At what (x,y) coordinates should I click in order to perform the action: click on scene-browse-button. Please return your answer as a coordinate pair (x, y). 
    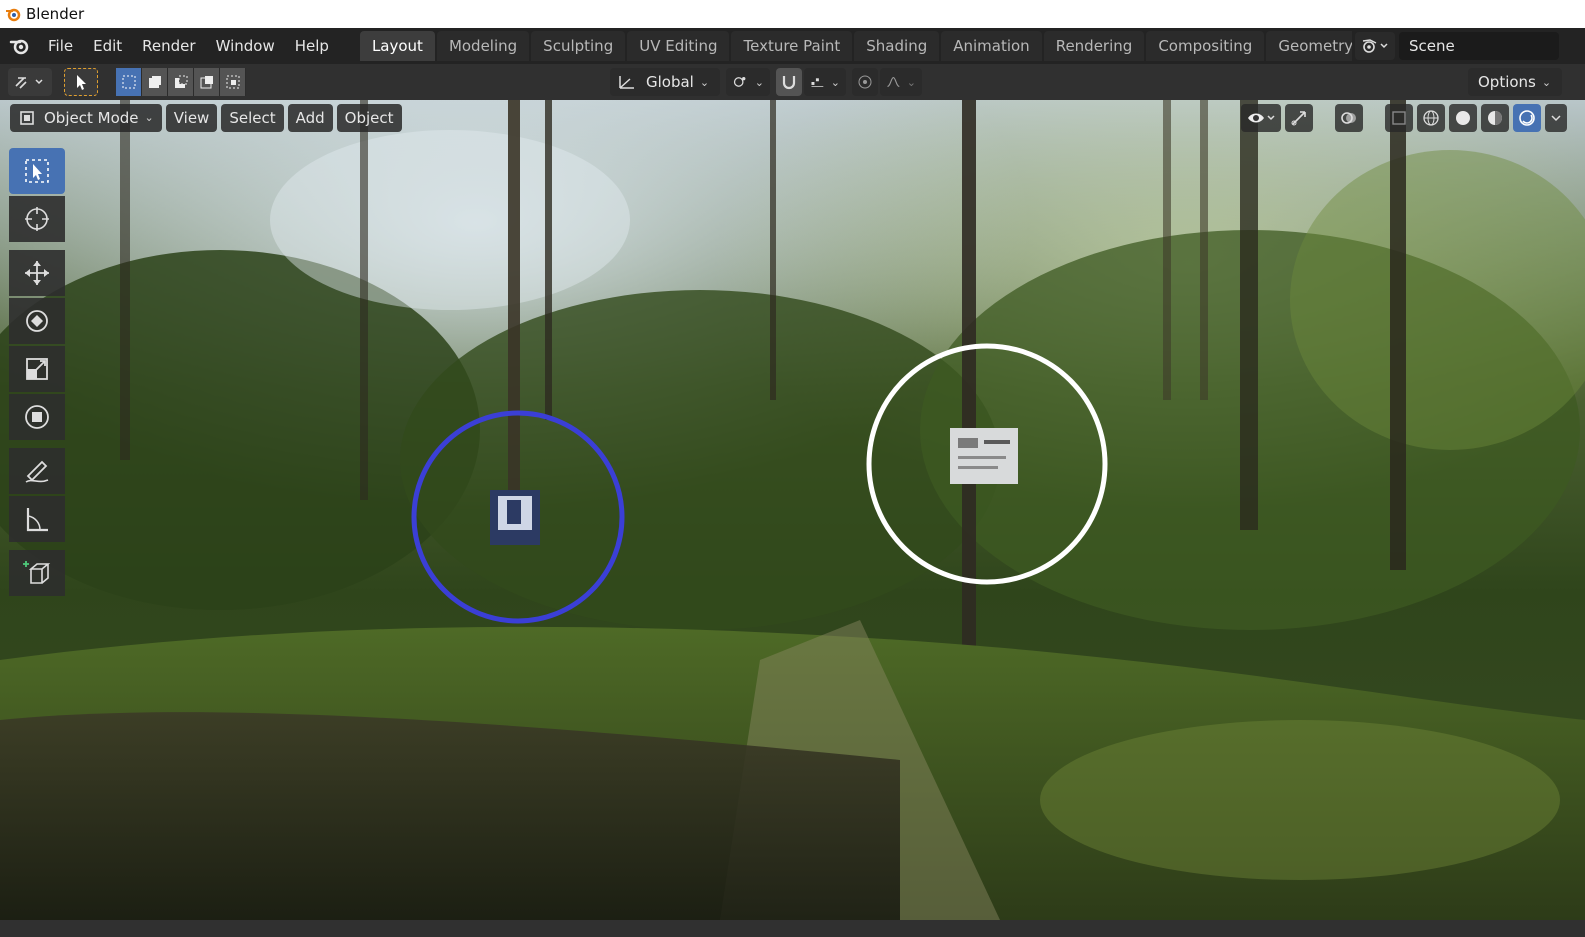
    Looking at the image, I should click on (1375, 46).